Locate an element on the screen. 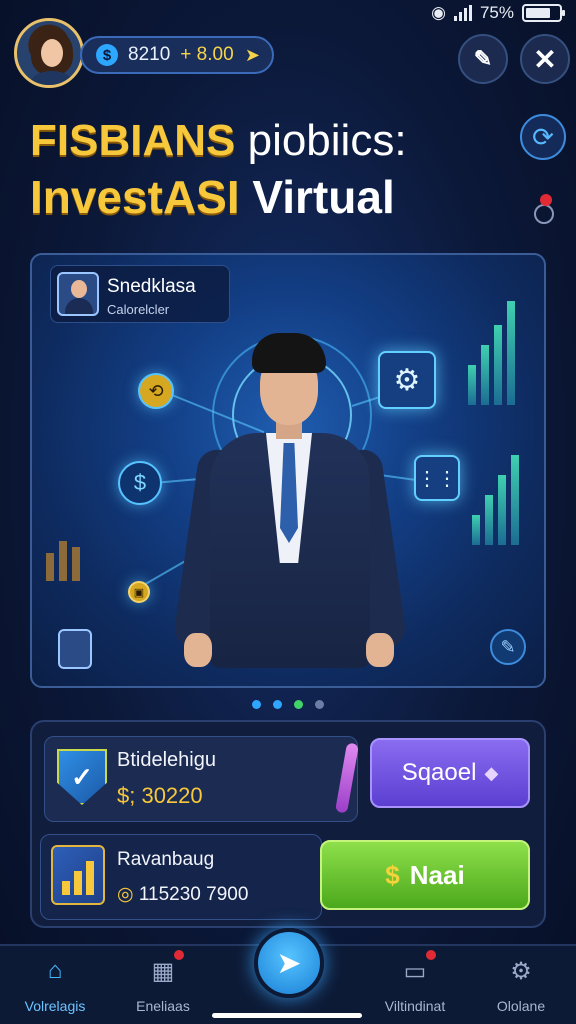 The height and width of the screenshot is (1024, 576). coin-node-icon: ⟲ is located at coordinates (156, 391).